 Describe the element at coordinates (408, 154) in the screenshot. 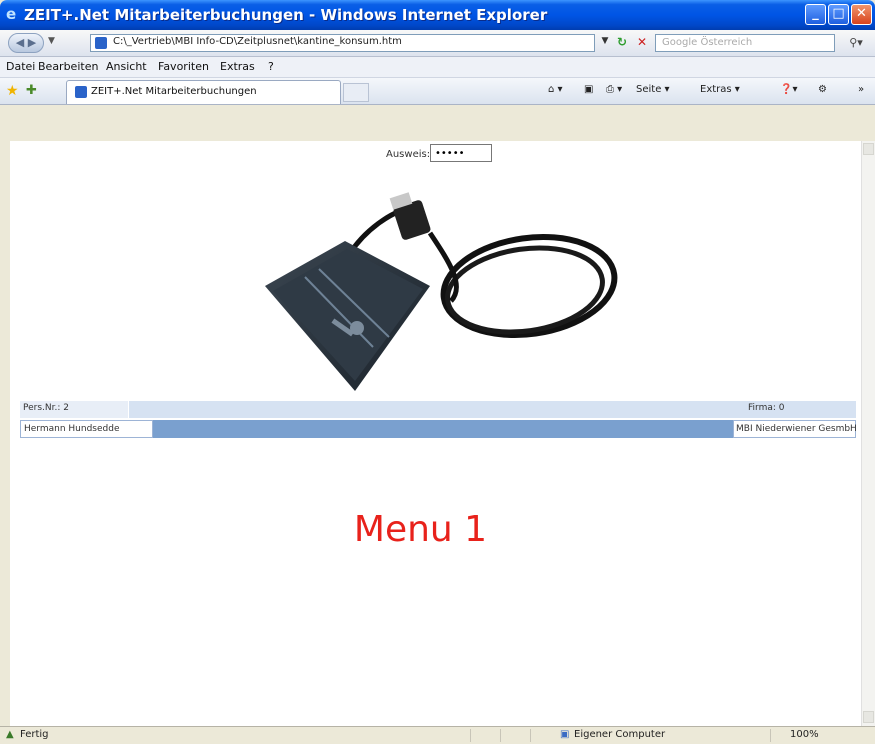

I see `ausweis-label: Ausweis:` at that location.